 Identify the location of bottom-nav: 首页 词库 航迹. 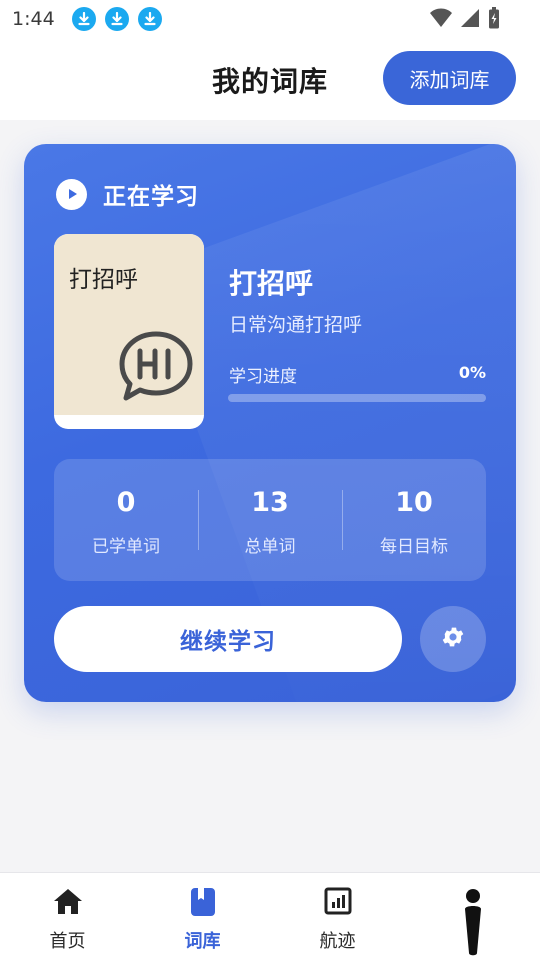
(270, 916).